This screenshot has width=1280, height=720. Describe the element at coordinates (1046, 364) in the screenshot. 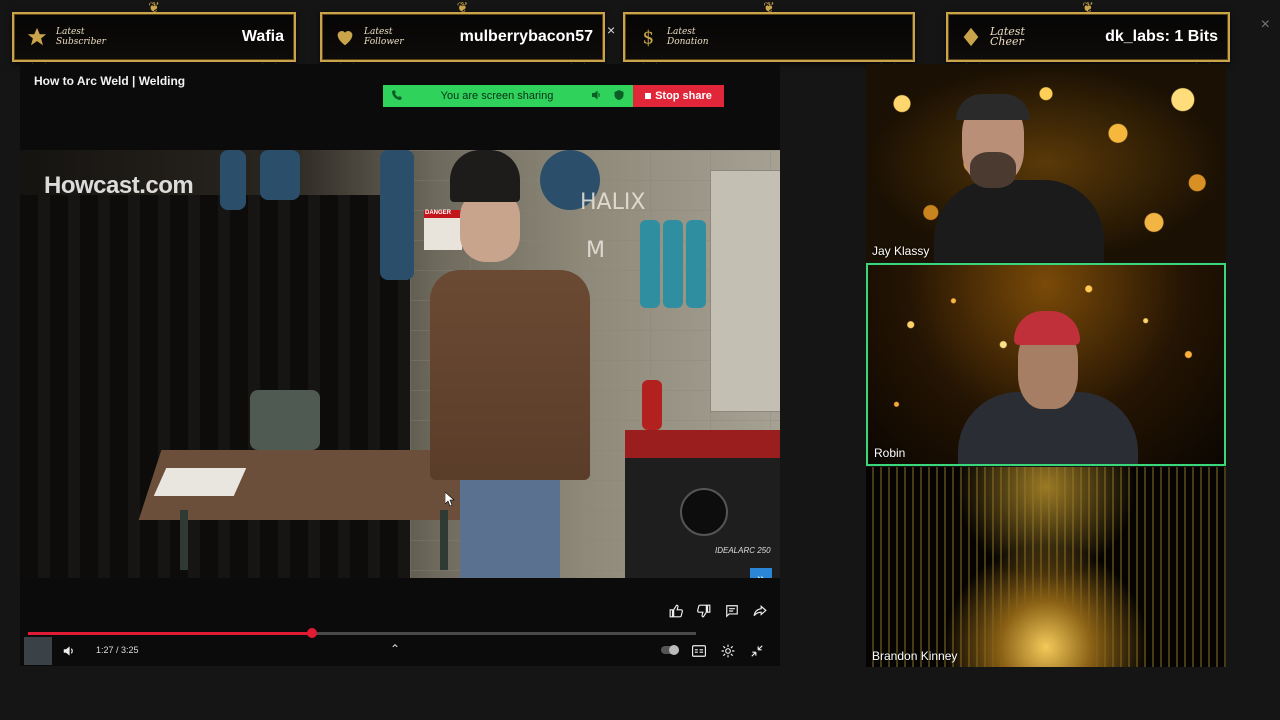

I see `participant-tile-robin: Robin` at that location.